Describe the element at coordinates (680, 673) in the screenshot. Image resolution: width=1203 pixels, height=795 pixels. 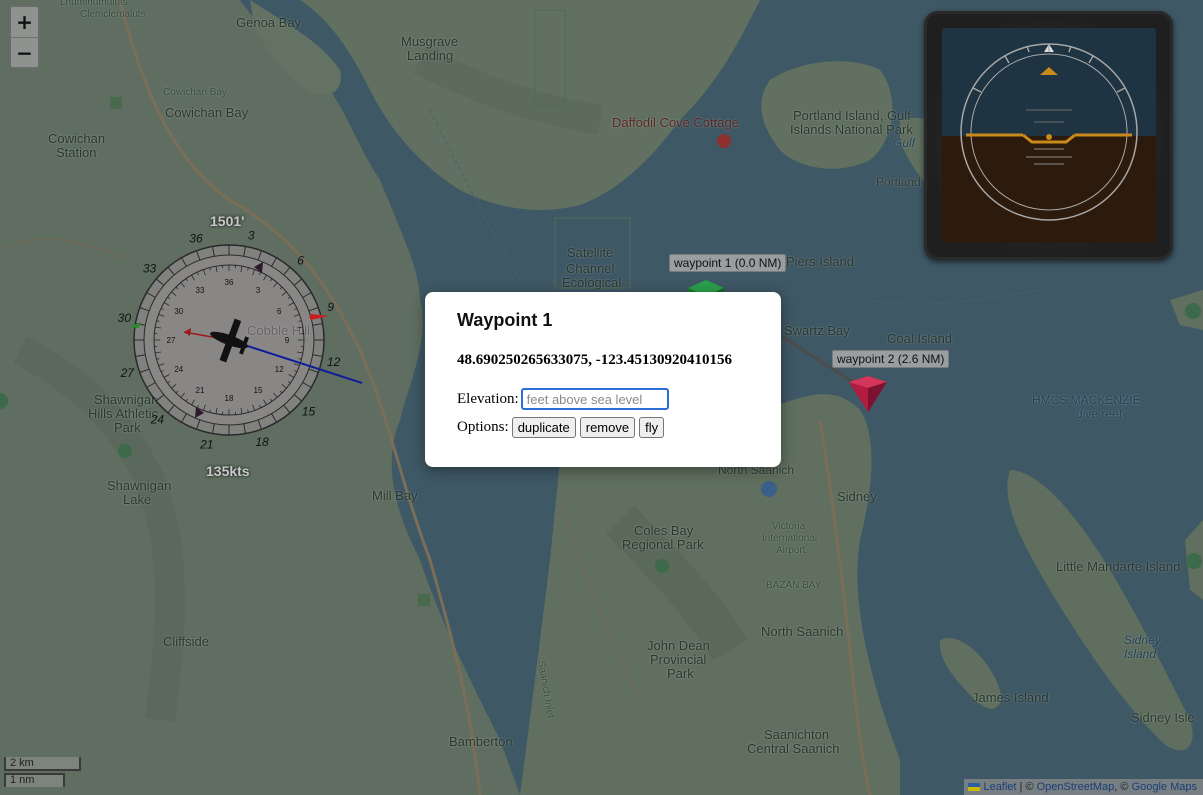
I see `map-label: Park` at that location.